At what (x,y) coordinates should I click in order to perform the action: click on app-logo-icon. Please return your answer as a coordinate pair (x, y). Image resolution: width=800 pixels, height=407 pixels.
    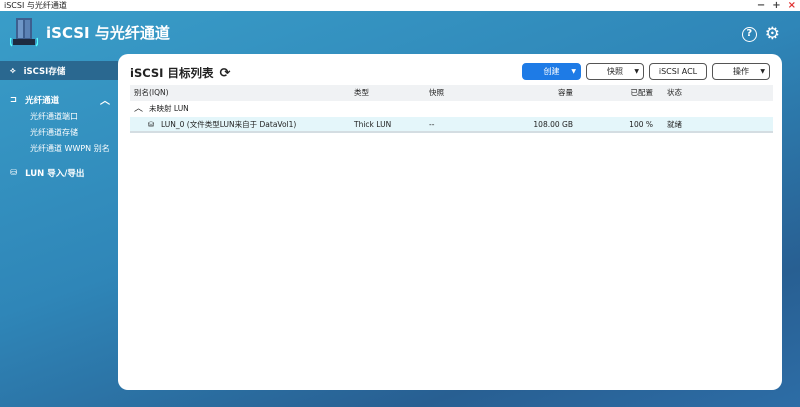
    Looking at the image, I should click on (24, 32).